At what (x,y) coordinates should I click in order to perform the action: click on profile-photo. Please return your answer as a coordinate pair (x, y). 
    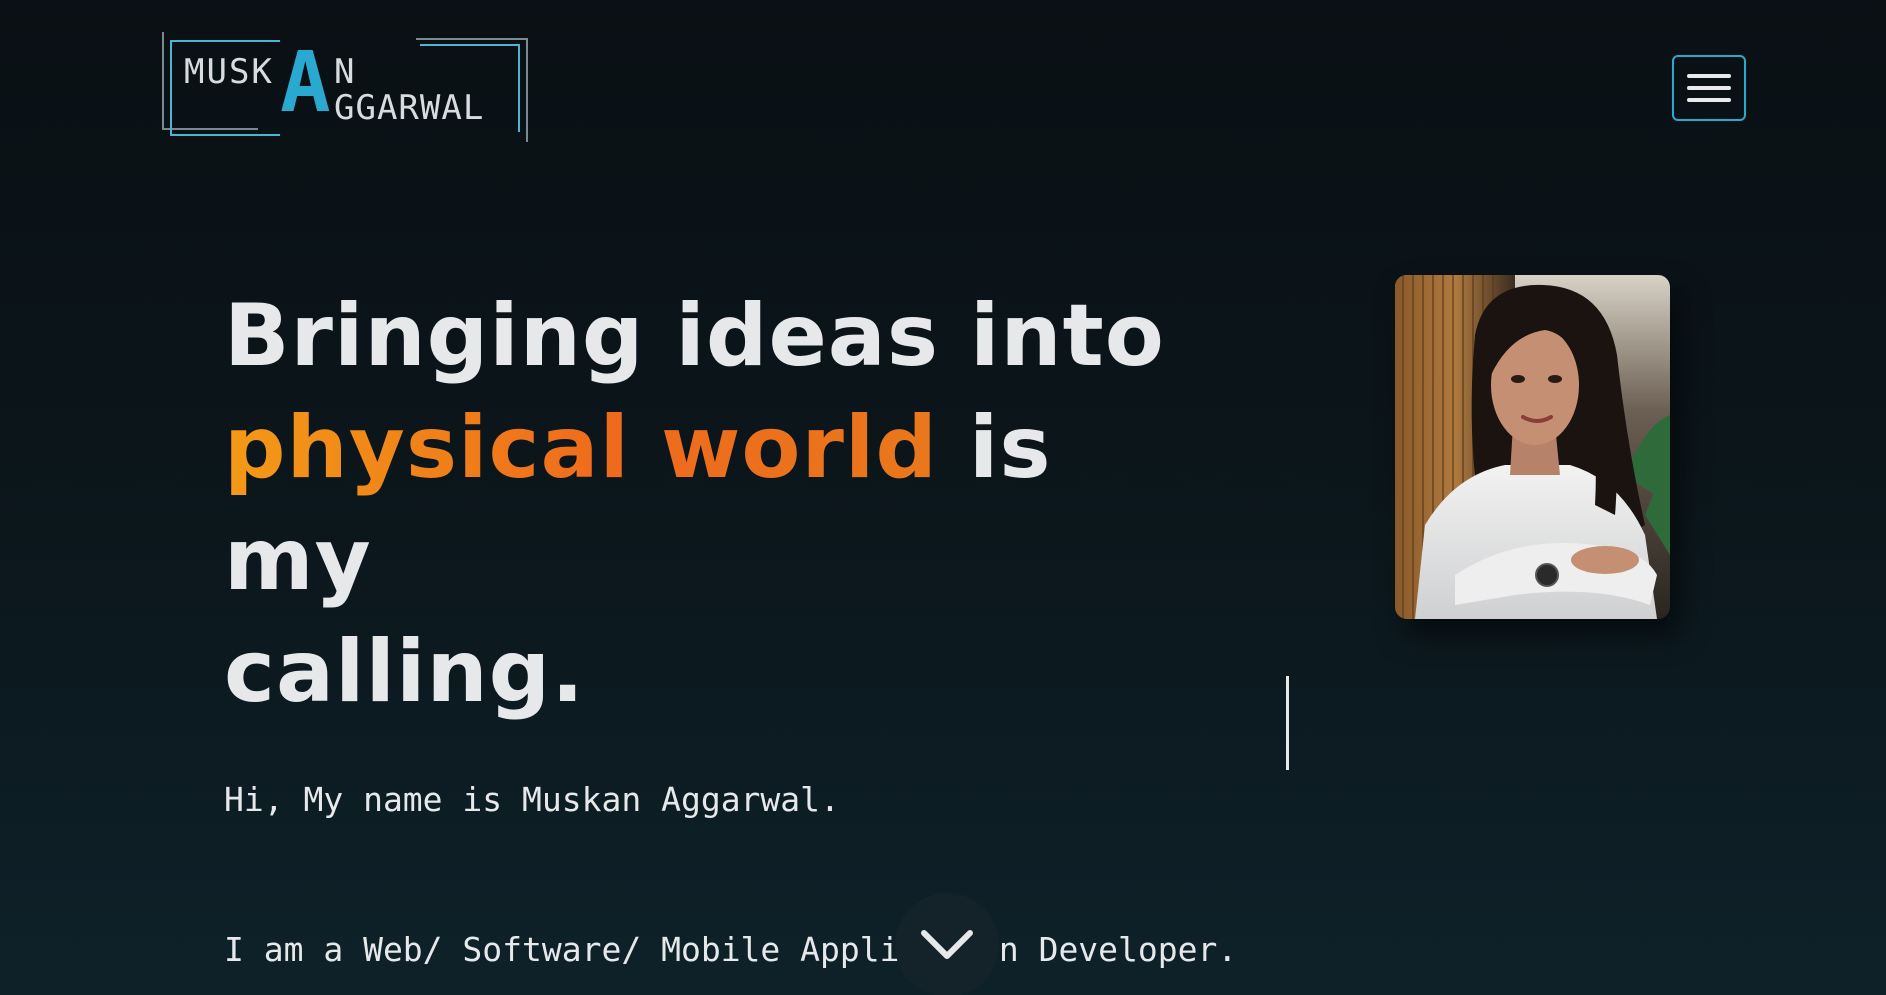
    Looking at the image, I should click on (1532, 447).